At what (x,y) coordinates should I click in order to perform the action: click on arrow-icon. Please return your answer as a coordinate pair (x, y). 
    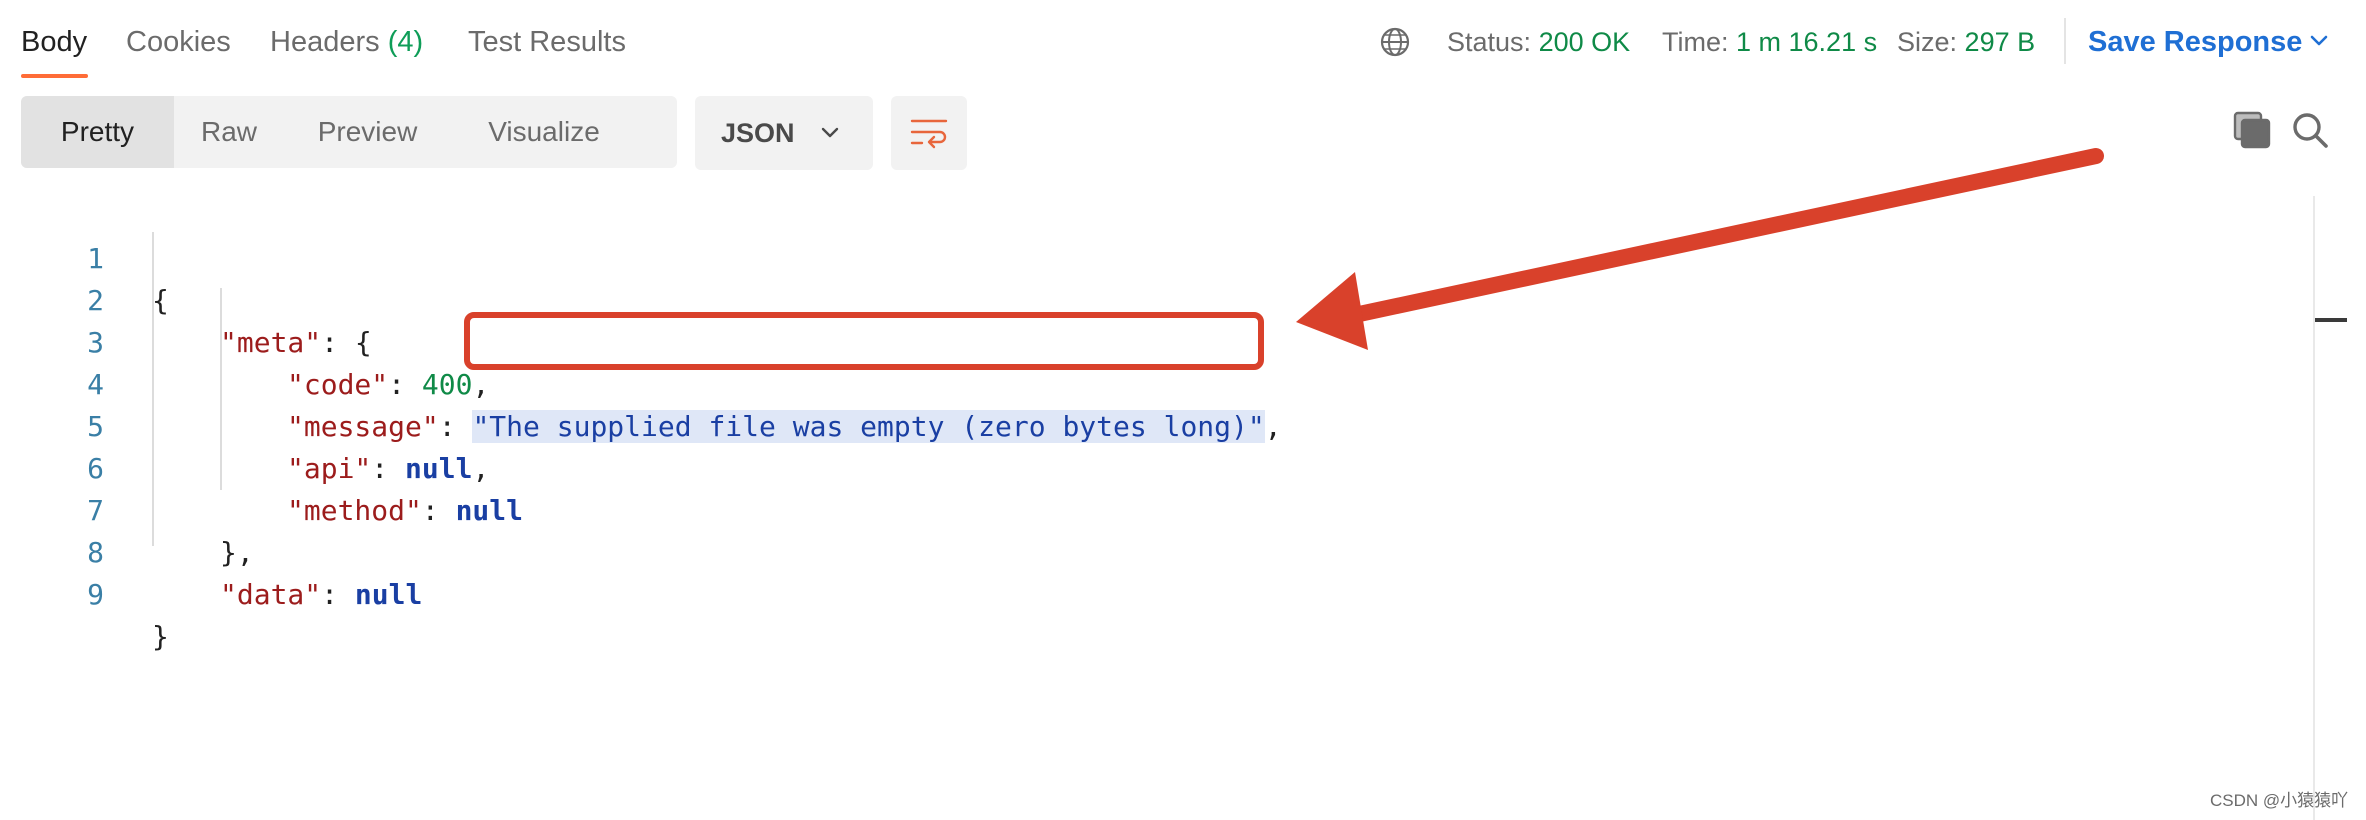
    Looking at the image, I should click on (1700, 249).